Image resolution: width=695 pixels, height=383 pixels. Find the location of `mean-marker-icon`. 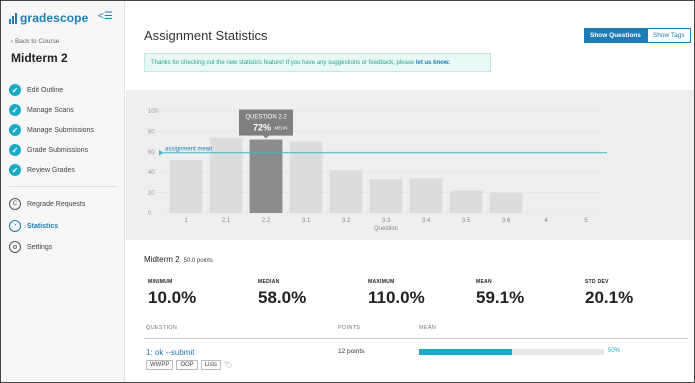

mean-marker-icon is located at coordinates (161, 152).